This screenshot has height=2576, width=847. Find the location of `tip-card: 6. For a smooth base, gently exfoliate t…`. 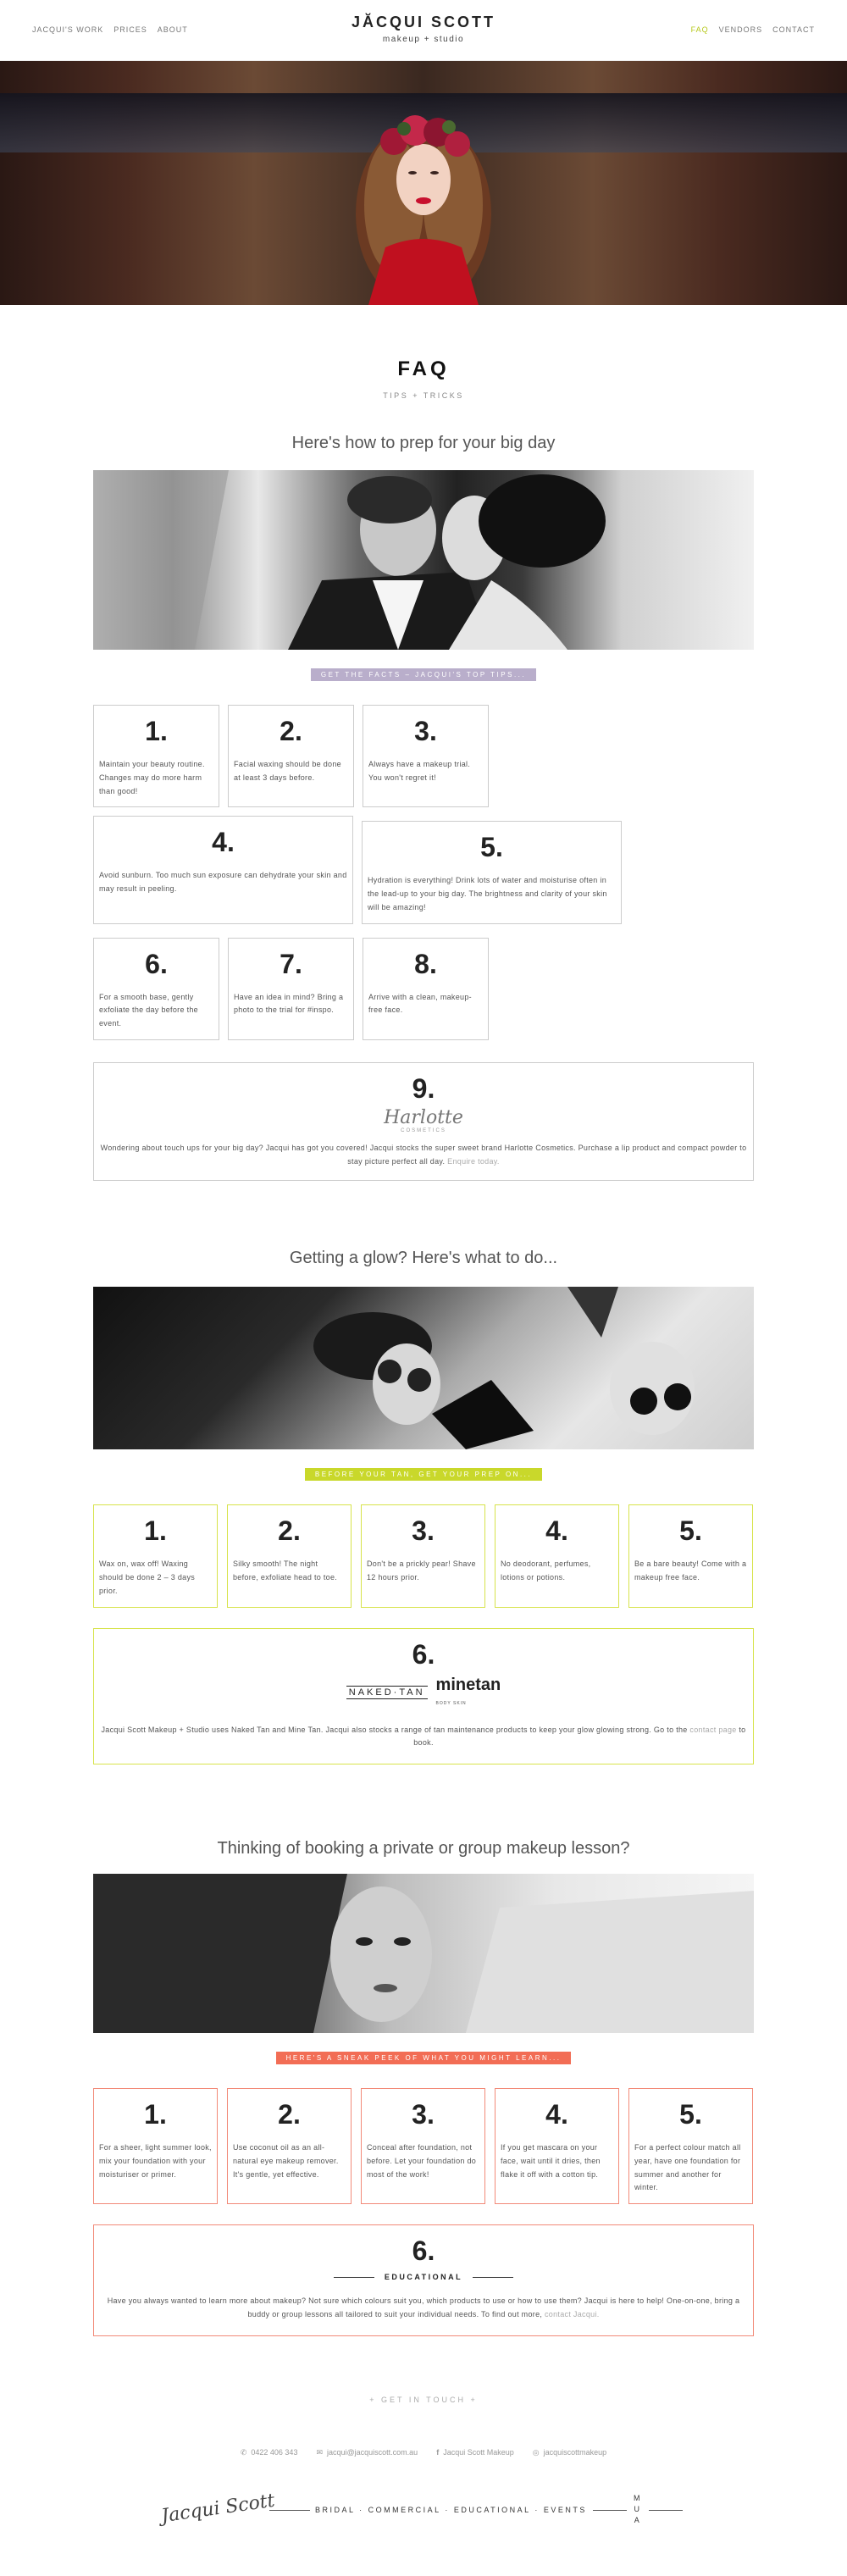

tip-card: 6. For a smooth base, gently exfoliate t… is located at coordinates (156, 988).